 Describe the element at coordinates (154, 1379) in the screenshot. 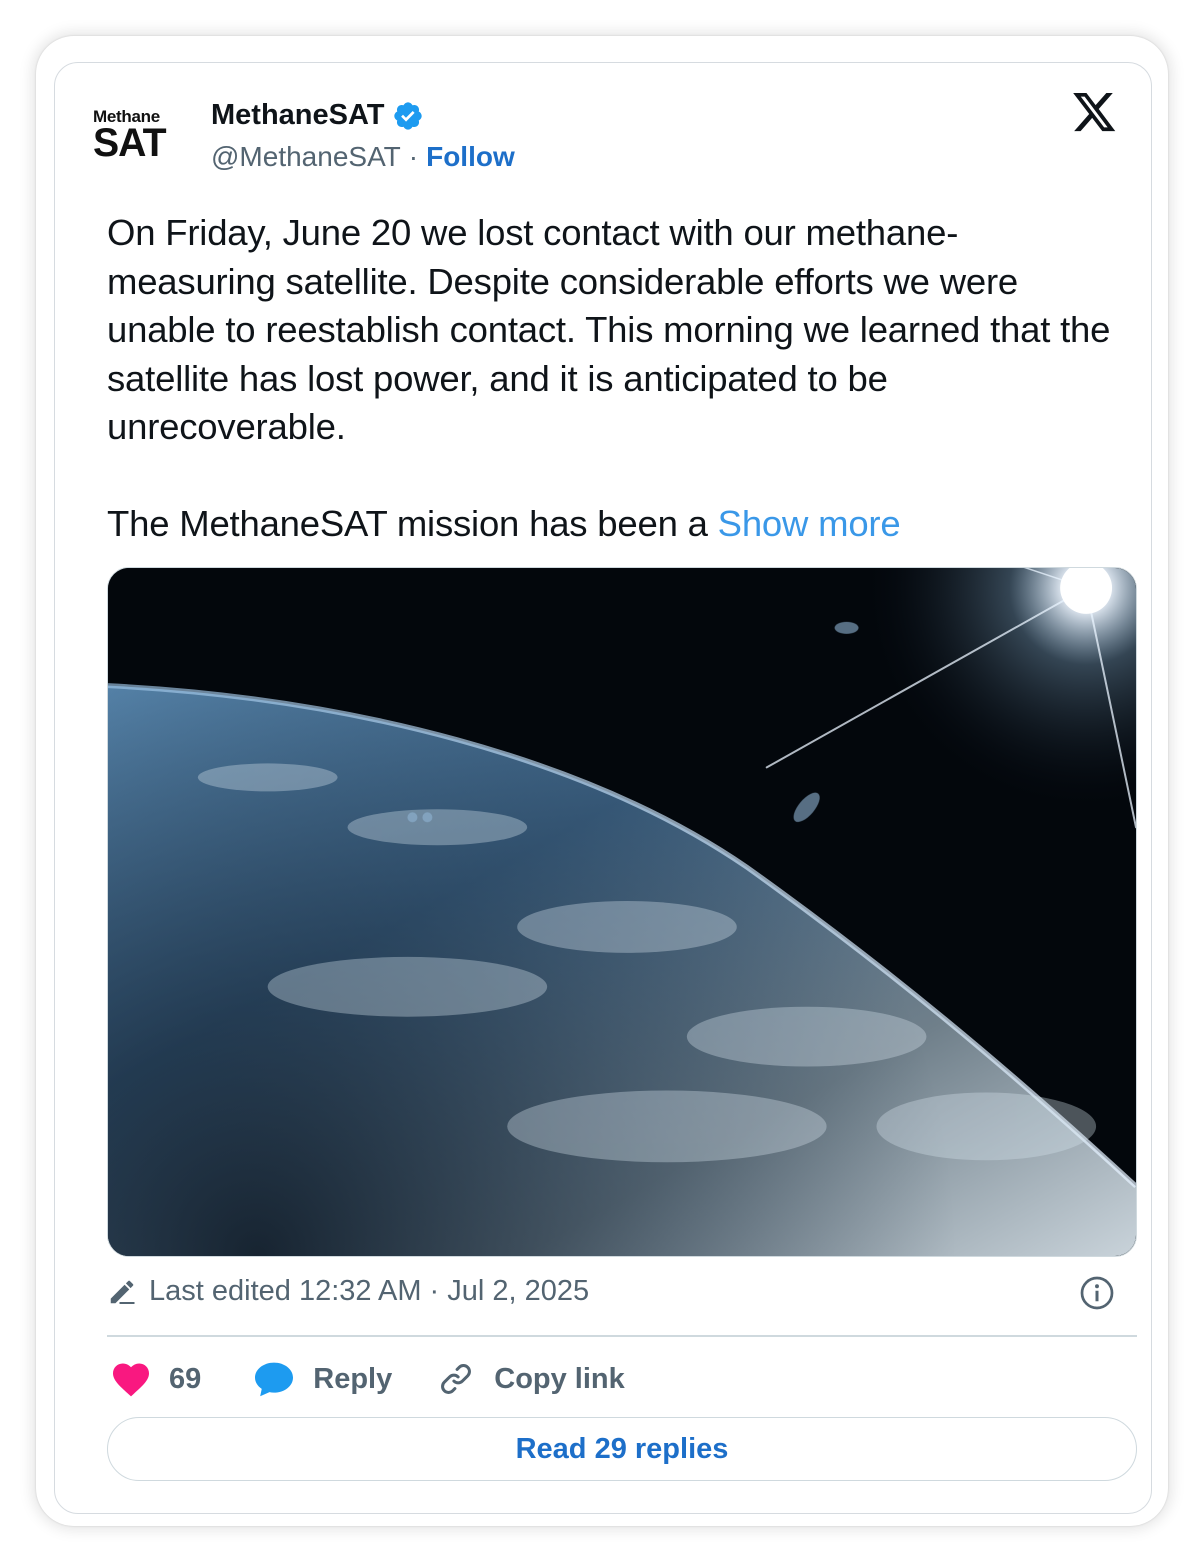

I see `like-button: 69` at that location.